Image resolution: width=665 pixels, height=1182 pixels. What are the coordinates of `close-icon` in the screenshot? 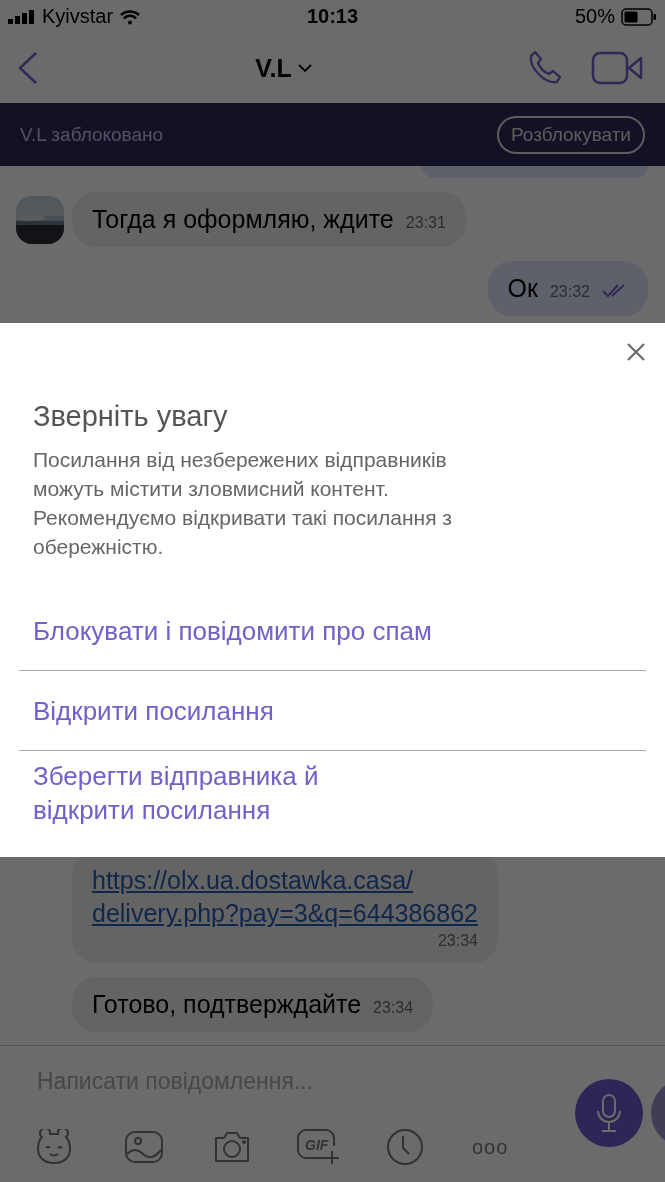 It's located at (636, 352).